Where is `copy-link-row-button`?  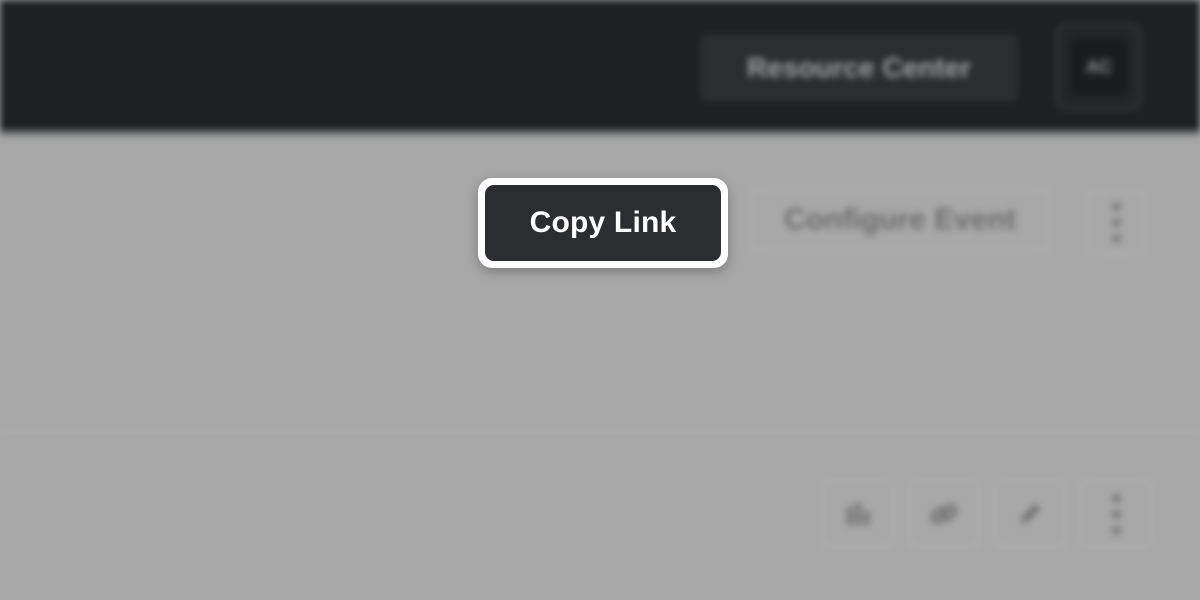
copy-link-row-button is located at coordinates (944, 514).